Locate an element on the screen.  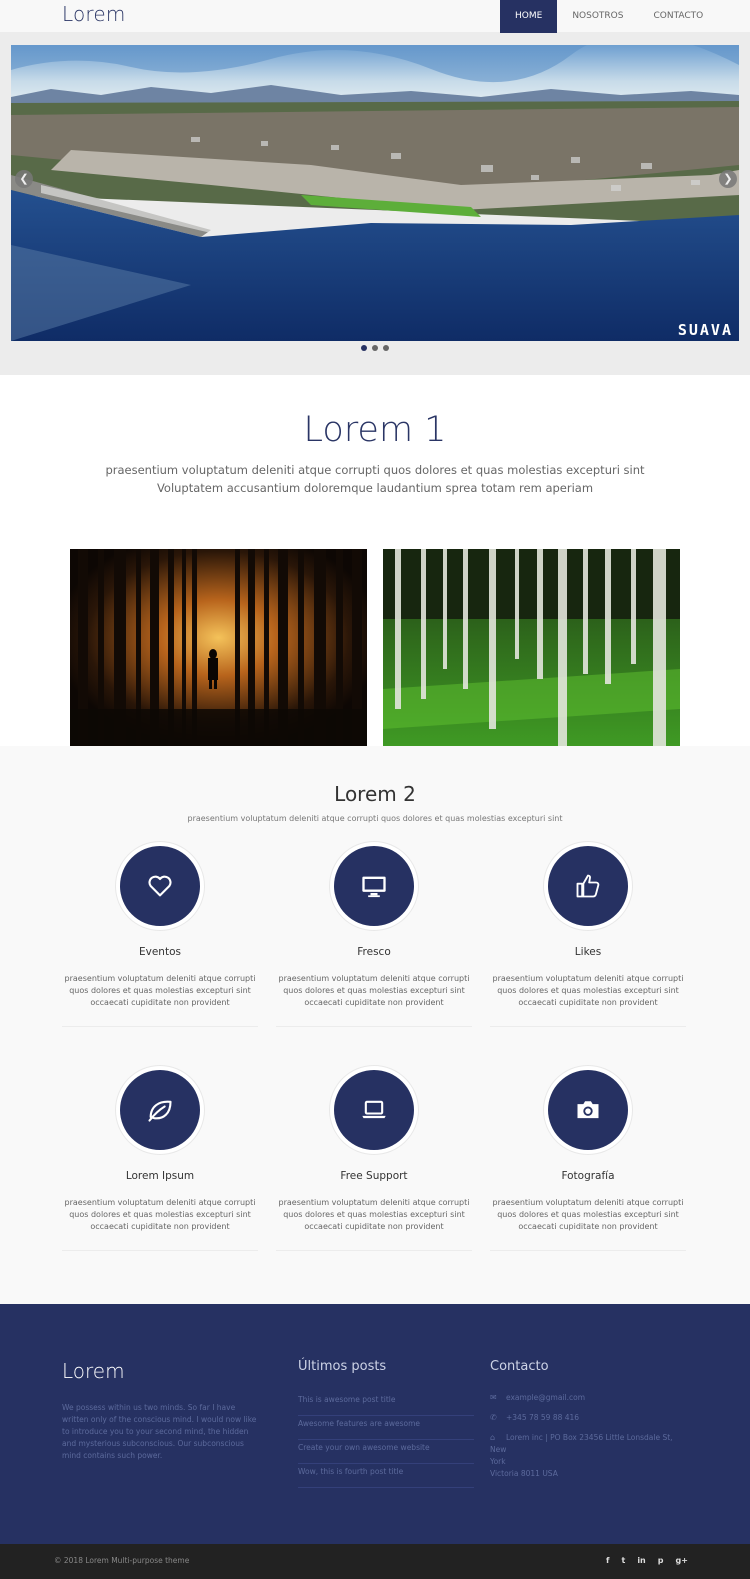
copyright: © 2018 Lorem Multi-purpose theme is located at coordinates (122, 1560).